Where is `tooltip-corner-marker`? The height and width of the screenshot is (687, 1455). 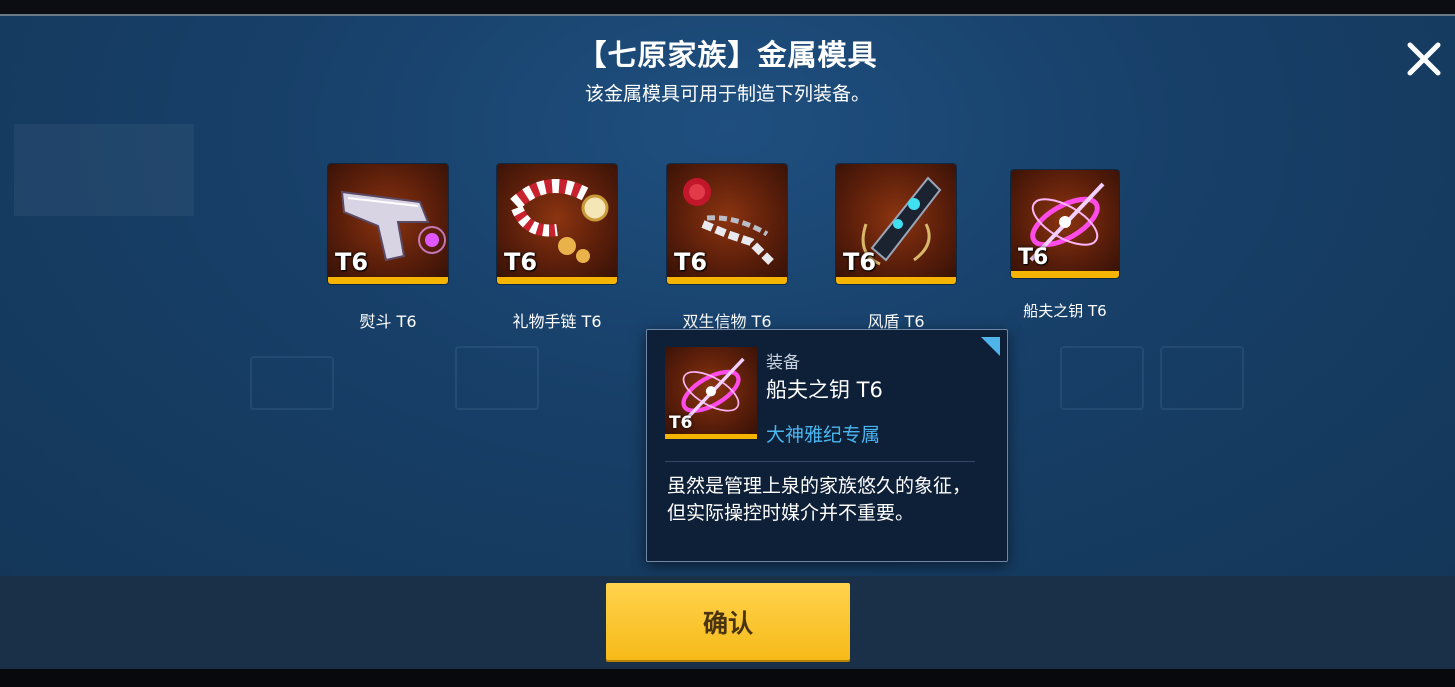 tooltip-corner-marker is located at coordinates (990, 346).